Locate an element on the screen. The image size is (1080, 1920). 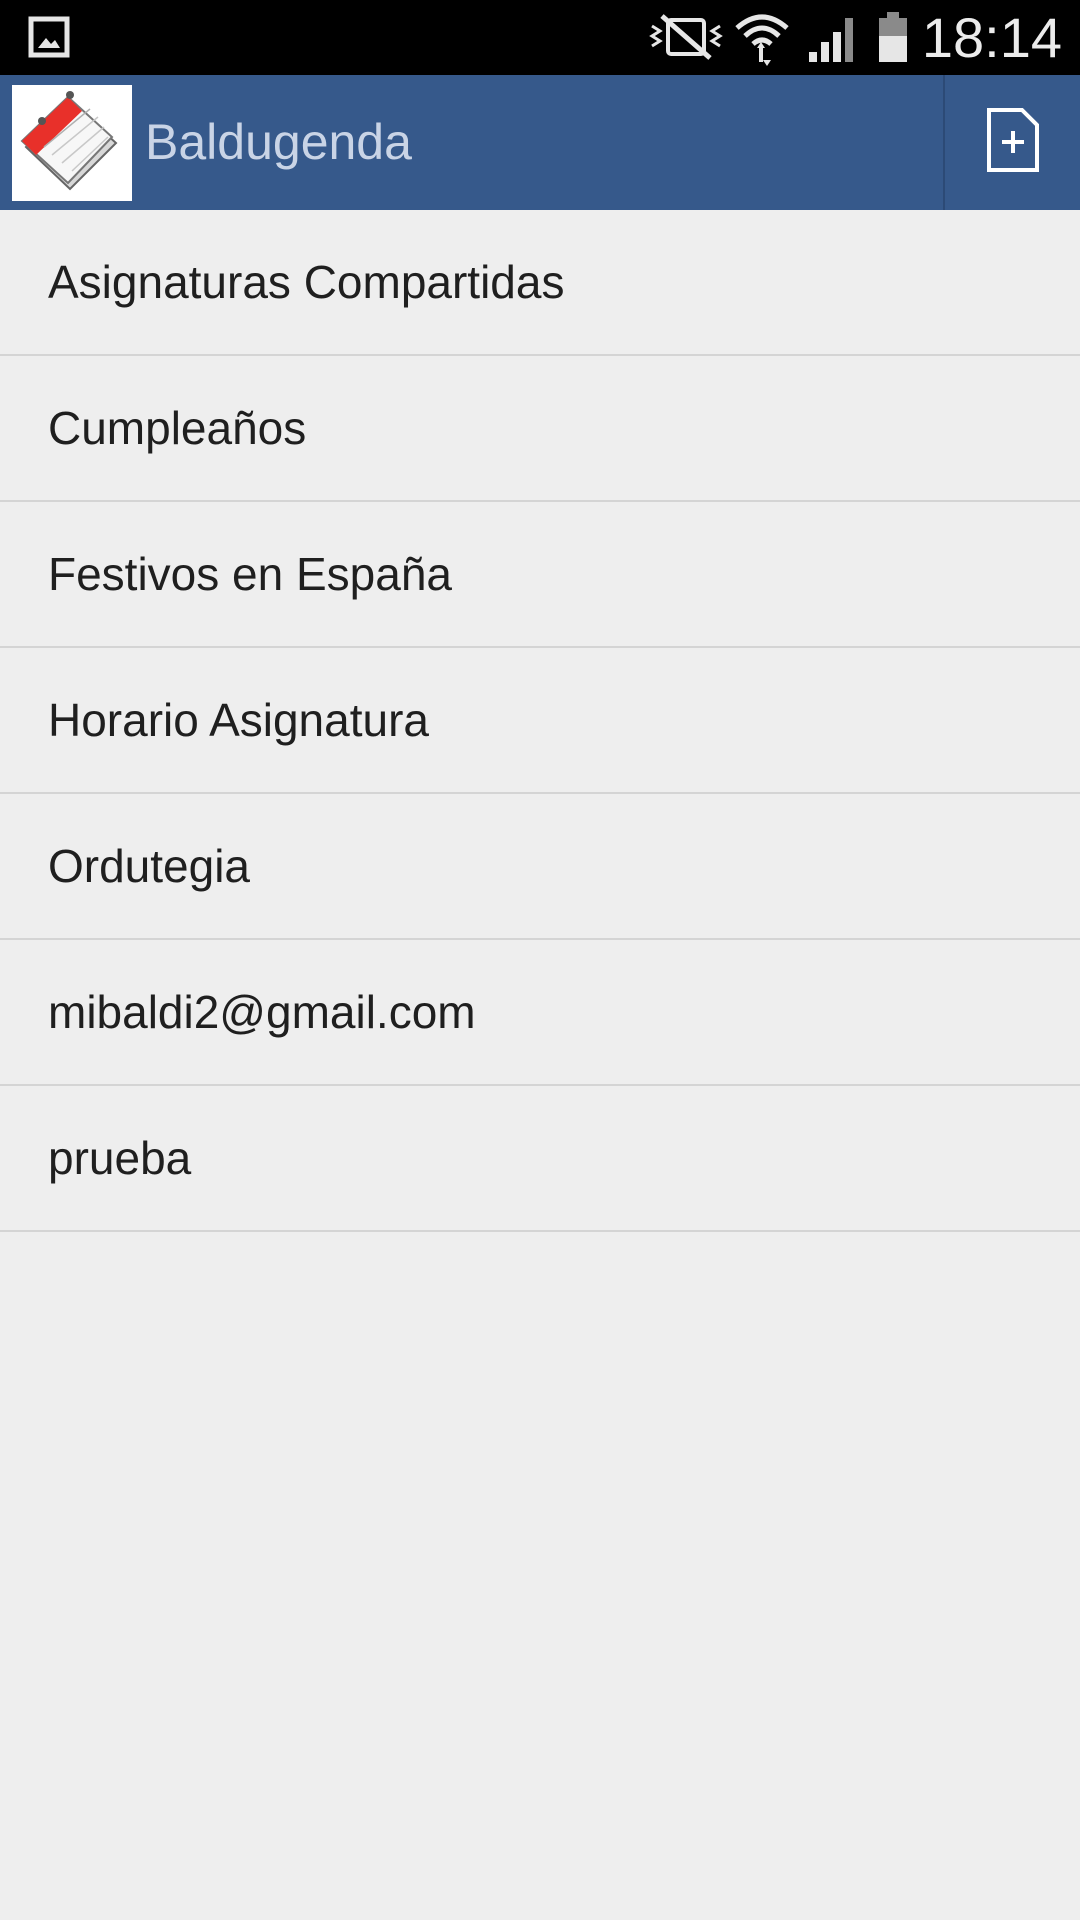
gallery-icon is located at coordinates (49, 37).